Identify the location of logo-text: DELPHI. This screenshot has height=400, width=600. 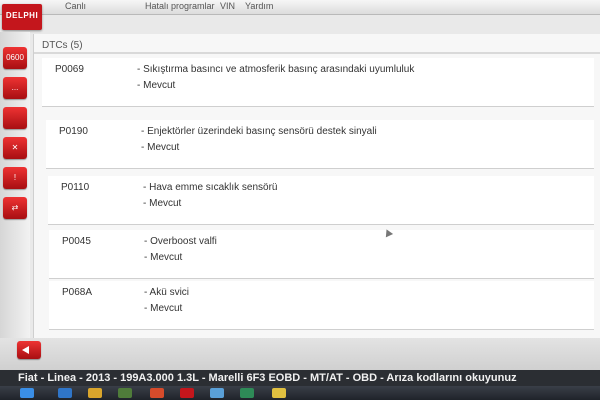
(22, 15).